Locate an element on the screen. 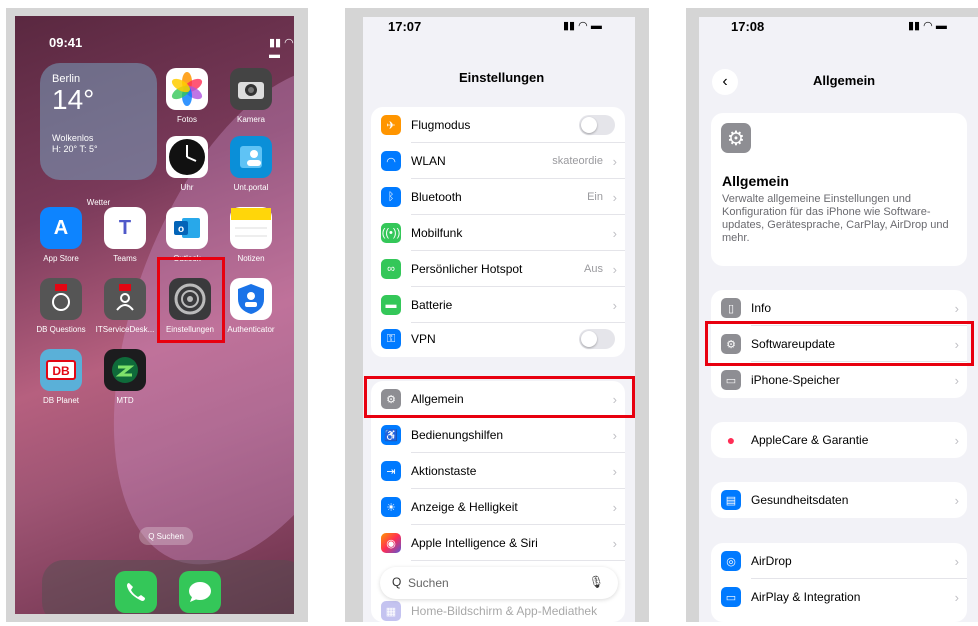  row-gesundheitsdaten: ▤ Gesundheitsdaten › is located at coordinates (839, 500).